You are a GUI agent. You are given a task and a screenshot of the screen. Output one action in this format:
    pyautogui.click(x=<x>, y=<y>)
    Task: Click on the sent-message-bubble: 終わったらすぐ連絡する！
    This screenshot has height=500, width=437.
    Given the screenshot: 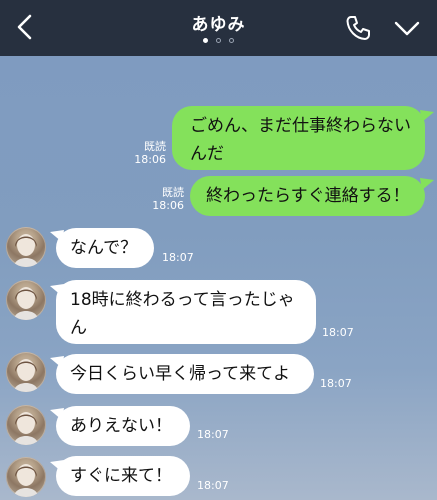 What is the action you would take?
    pyautogui.click(x=307, y=196)
    